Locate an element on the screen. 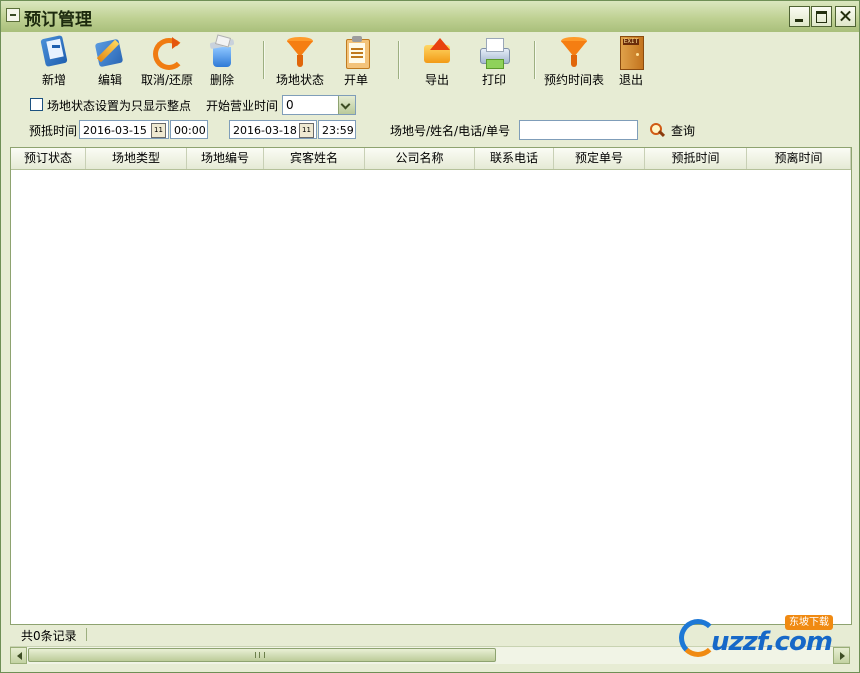 The image size is (860, 673). reservation-schedule-button-label: 预约时间表 is located at coordinates (573, 80).